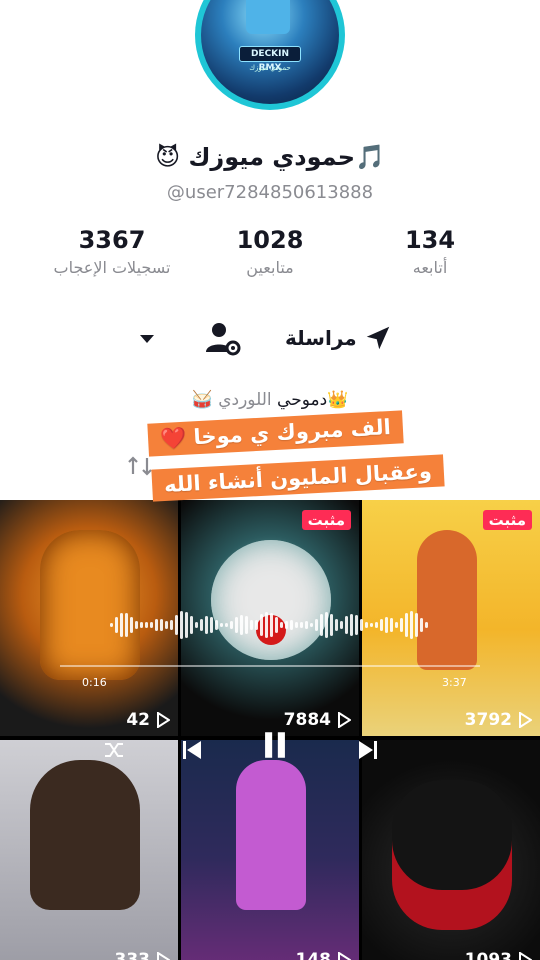  What do you see at coordinates (377, 338) in the screenshot?
I see `send-icon` at bounding box center [377, 338].